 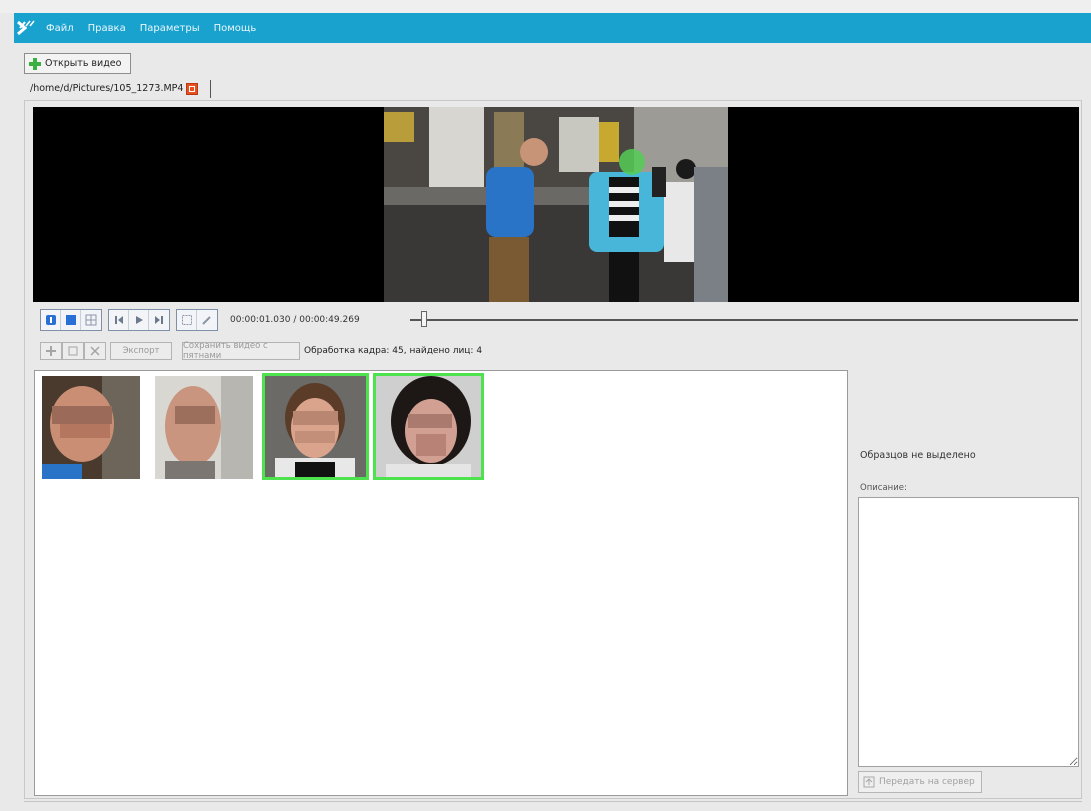 What do you see at coordinates (107, 88) in the screenshot?
I see `tab-path-label: /home/d/Pictures/105_1273.MP4` at bounding box center [107, 88].